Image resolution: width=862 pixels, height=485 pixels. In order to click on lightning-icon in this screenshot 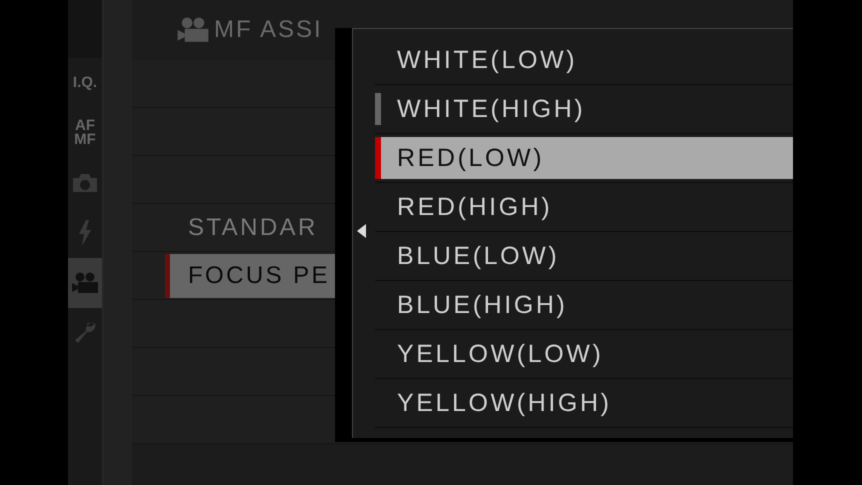, I will do `click(85, 233)`.